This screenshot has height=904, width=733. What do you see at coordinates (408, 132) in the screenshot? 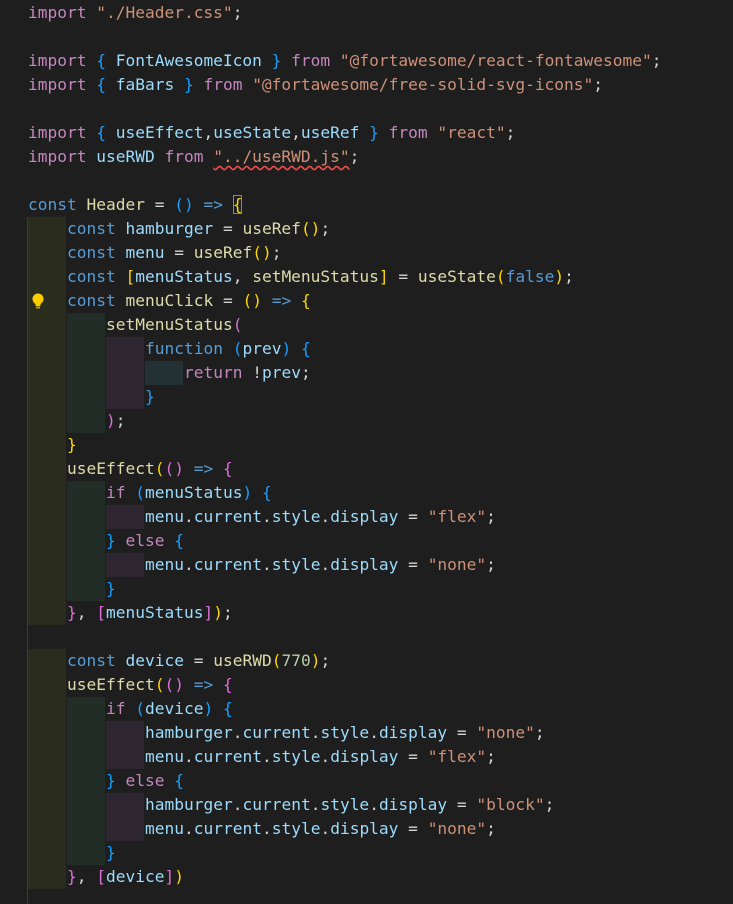
I see `code-token: from` at bounding box center [408, 132].